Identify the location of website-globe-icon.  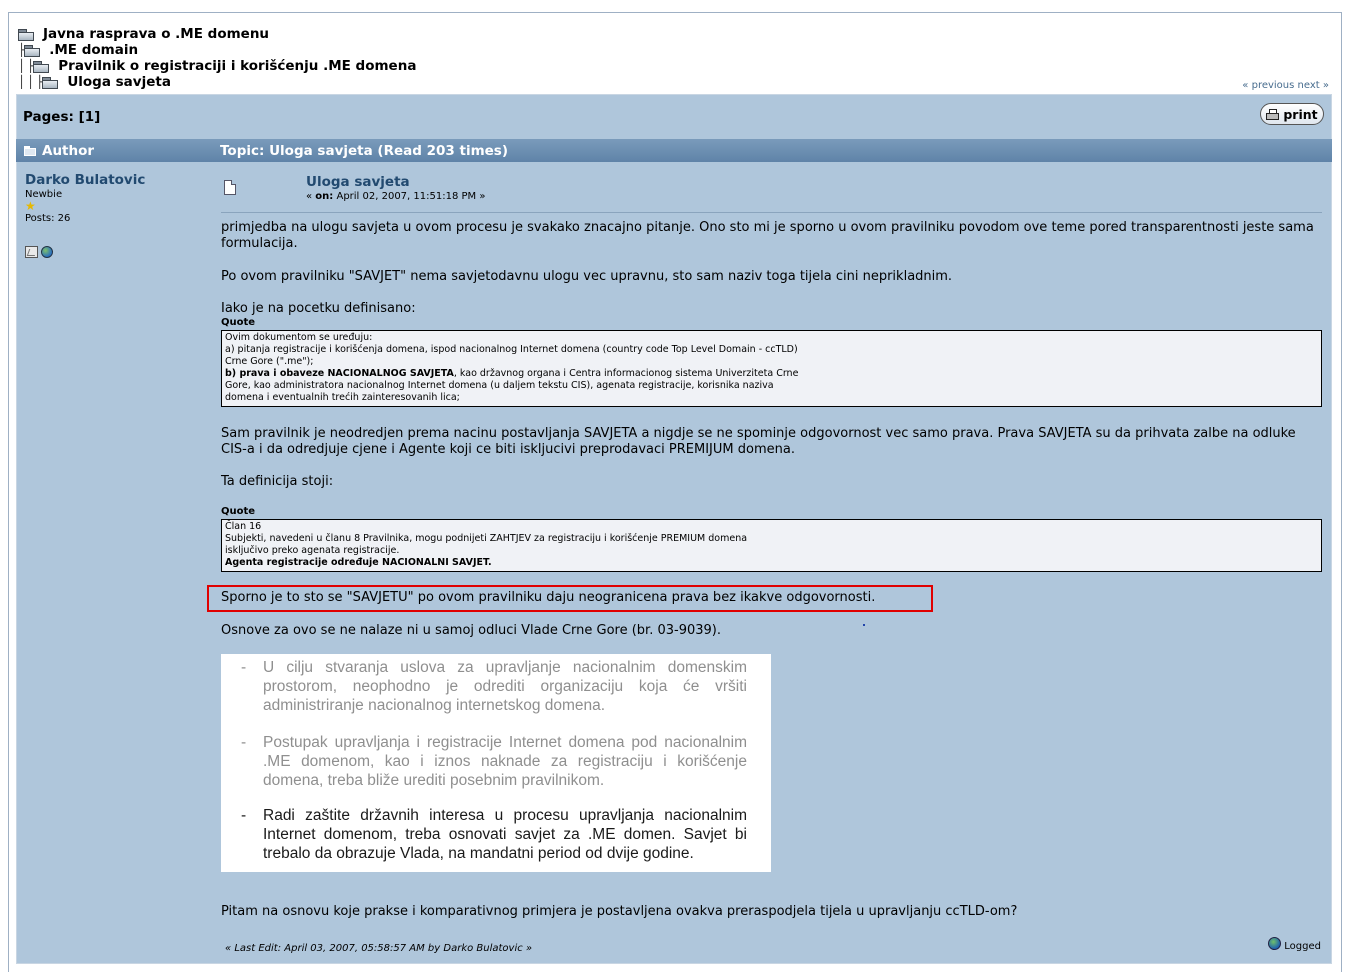
(47, 252).